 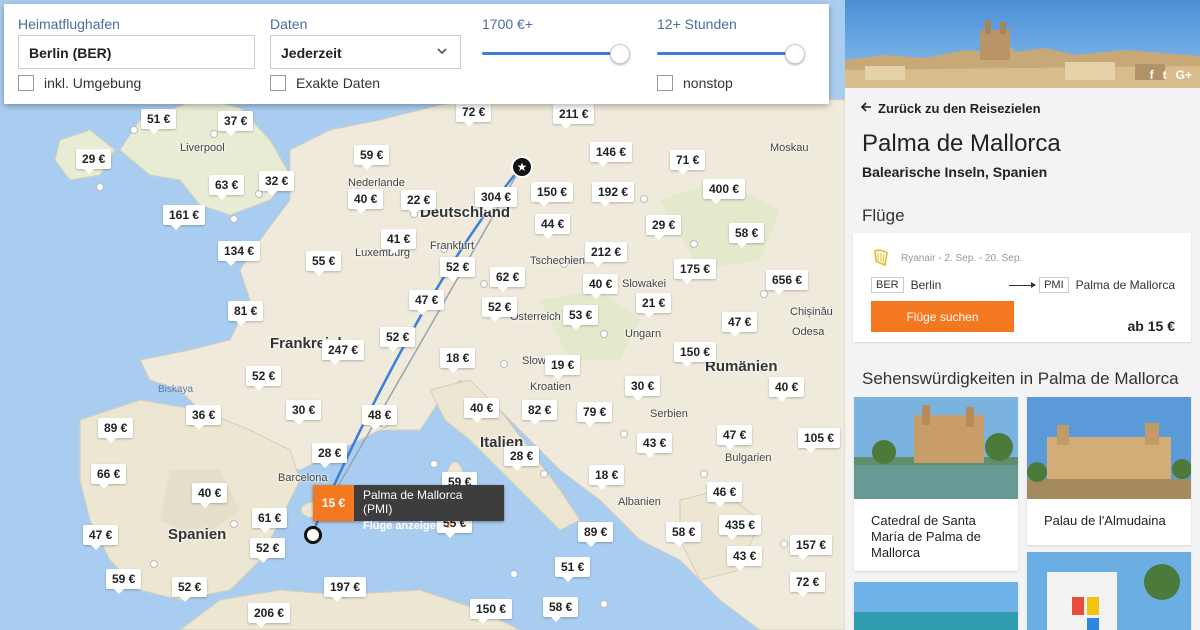 I want to click on price-tag: 146 €, so click(x=611, y=154).